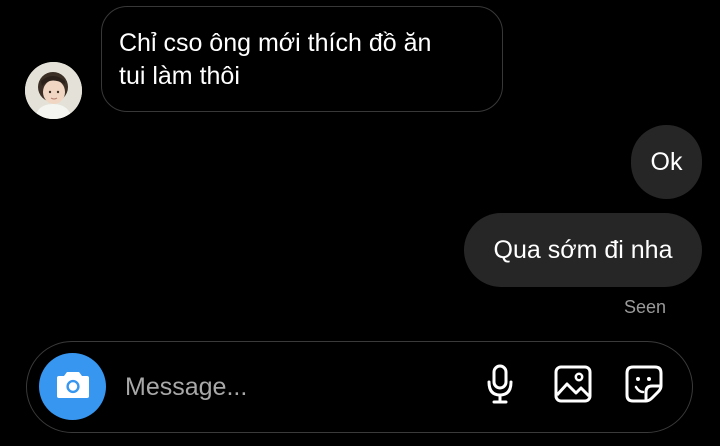 The width and height of the screenshot is (720, 446). What do you see at coordinates (302, 59) in the screenshot?
I see `incoming-message-bubble: Chỉ cso ông mới thích đồ ăn tui làm thôi` at bounding box center [302, 59].